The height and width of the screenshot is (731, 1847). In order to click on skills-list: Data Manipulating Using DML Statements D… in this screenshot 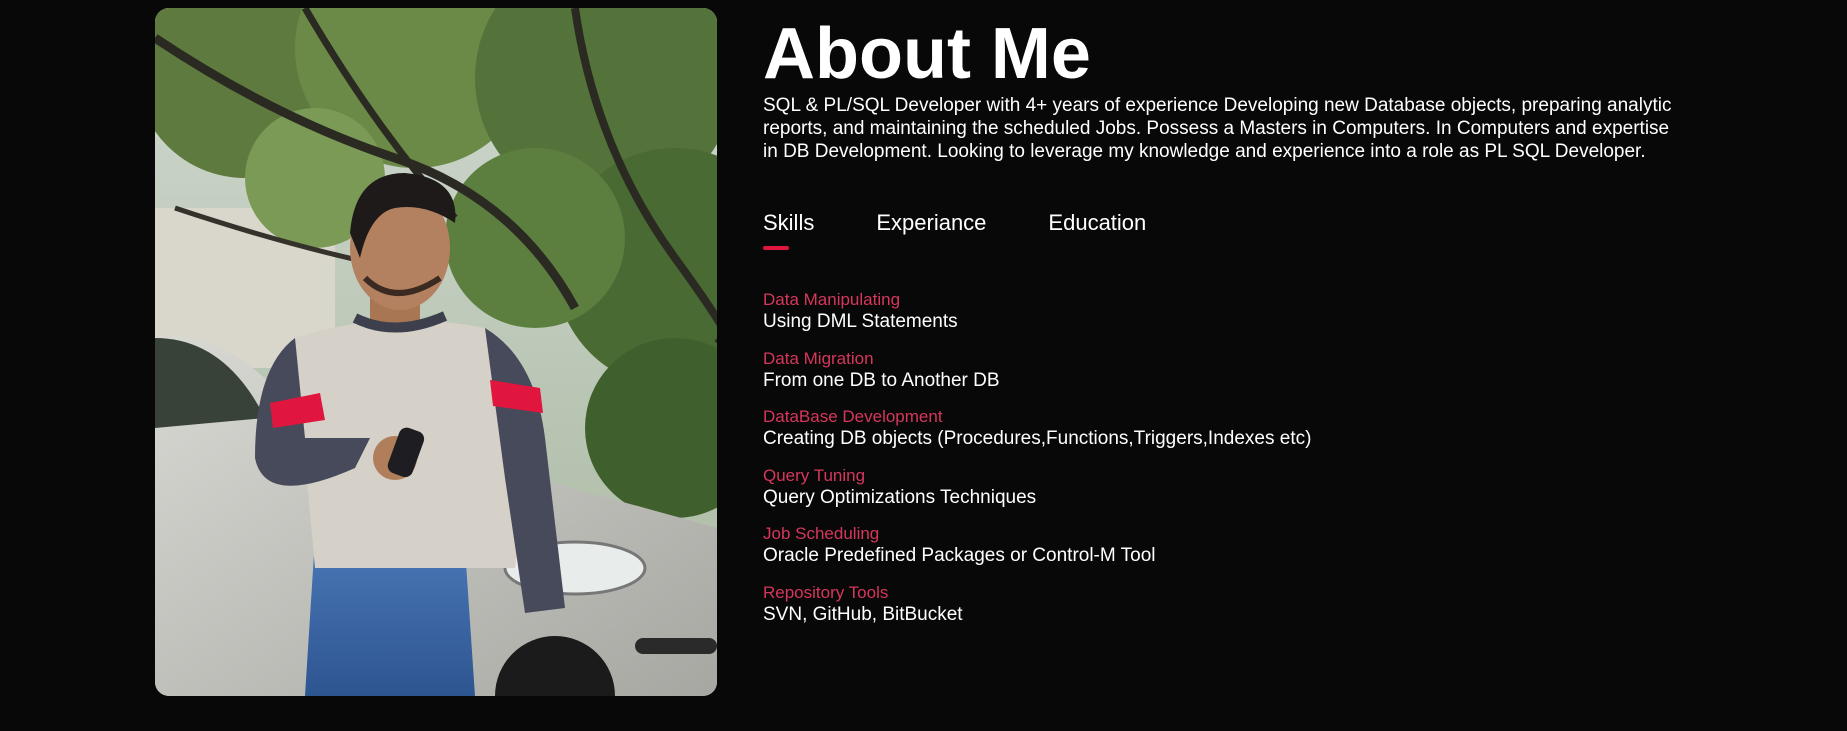, I will do `click(1037, 465)`.